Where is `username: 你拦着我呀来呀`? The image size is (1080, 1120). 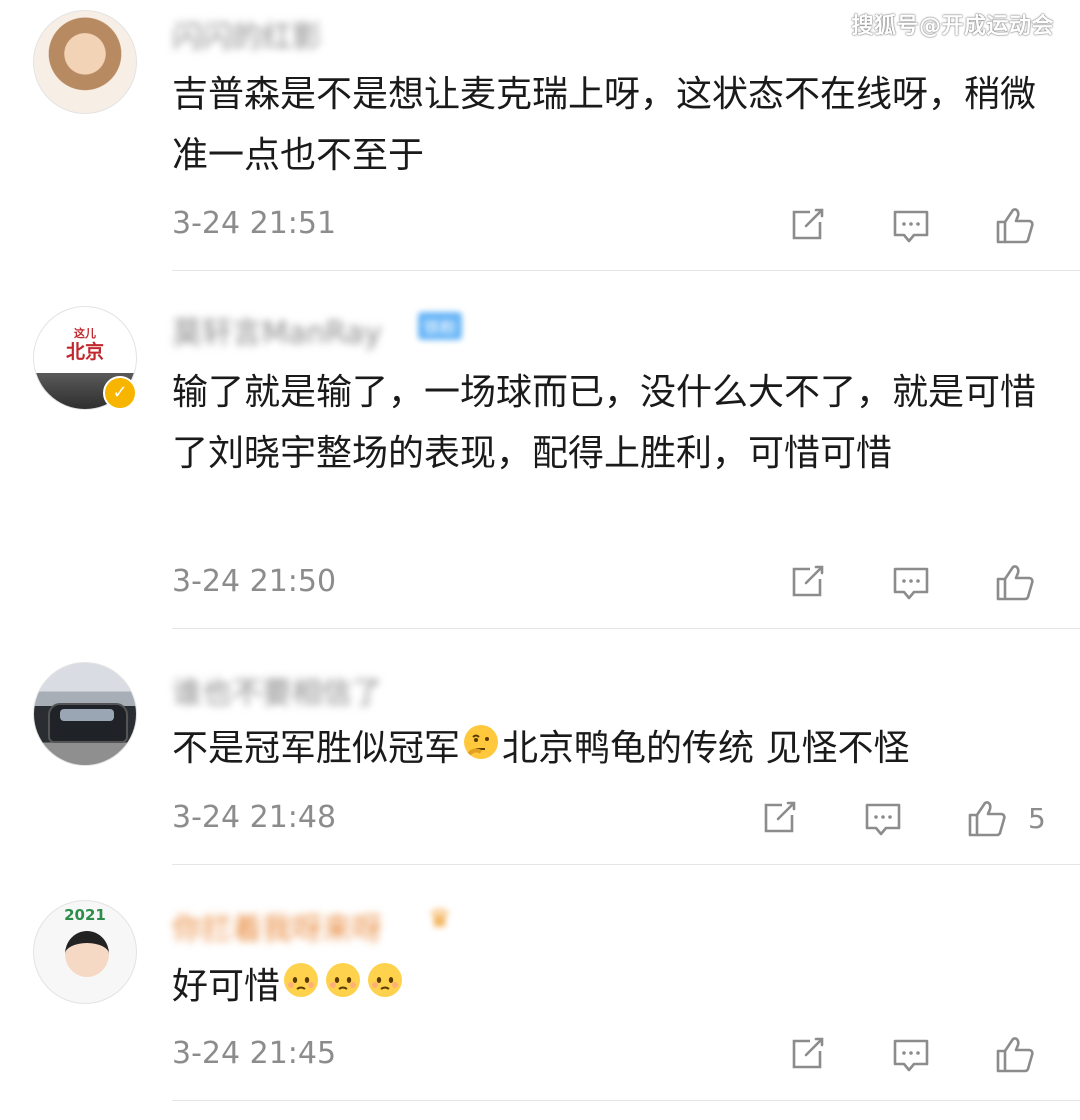 username: 你拦着我呀来呀 is located at coordinates (277, 926).